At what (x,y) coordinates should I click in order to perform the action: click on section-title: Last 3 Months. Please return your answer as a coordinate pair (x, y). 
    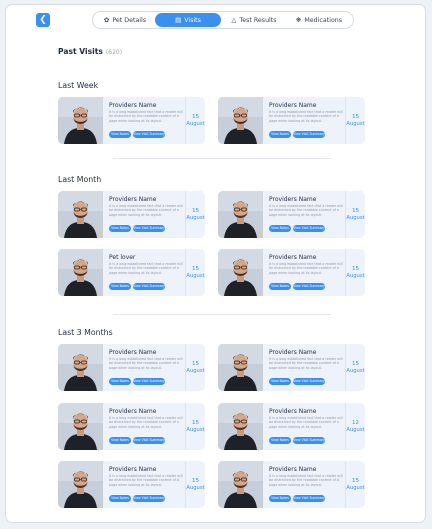
    Looking at the image, I should click on (85, 332).